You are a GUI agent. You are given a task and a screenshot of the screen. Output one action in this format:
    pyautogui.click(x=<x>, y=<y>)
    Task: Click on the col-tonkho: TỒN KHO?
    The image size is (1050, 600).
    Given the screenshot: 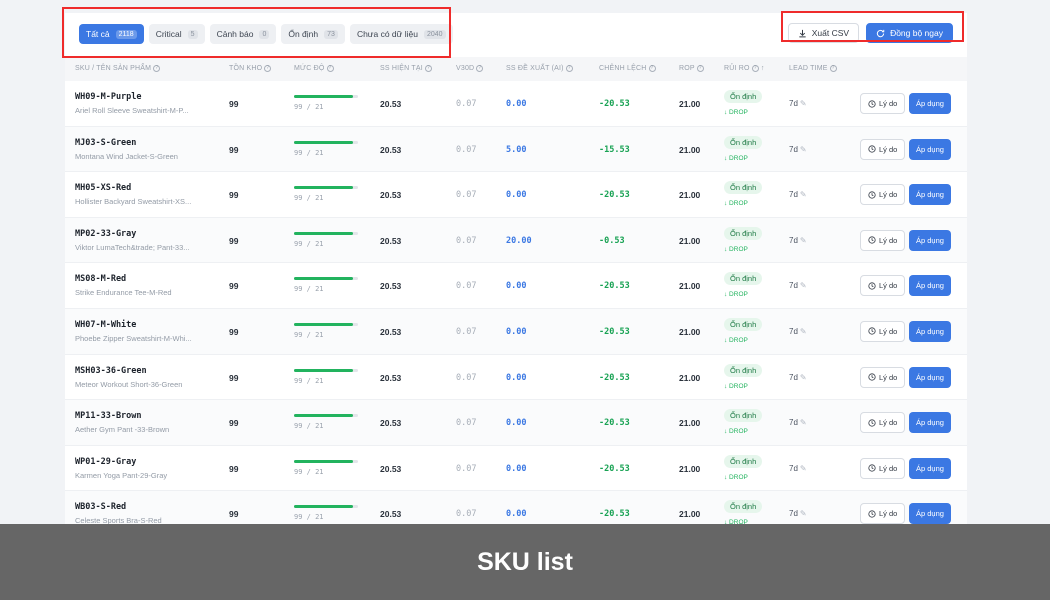 What is the action you would take?
    pyautogui.click(x=250, y=69)
    